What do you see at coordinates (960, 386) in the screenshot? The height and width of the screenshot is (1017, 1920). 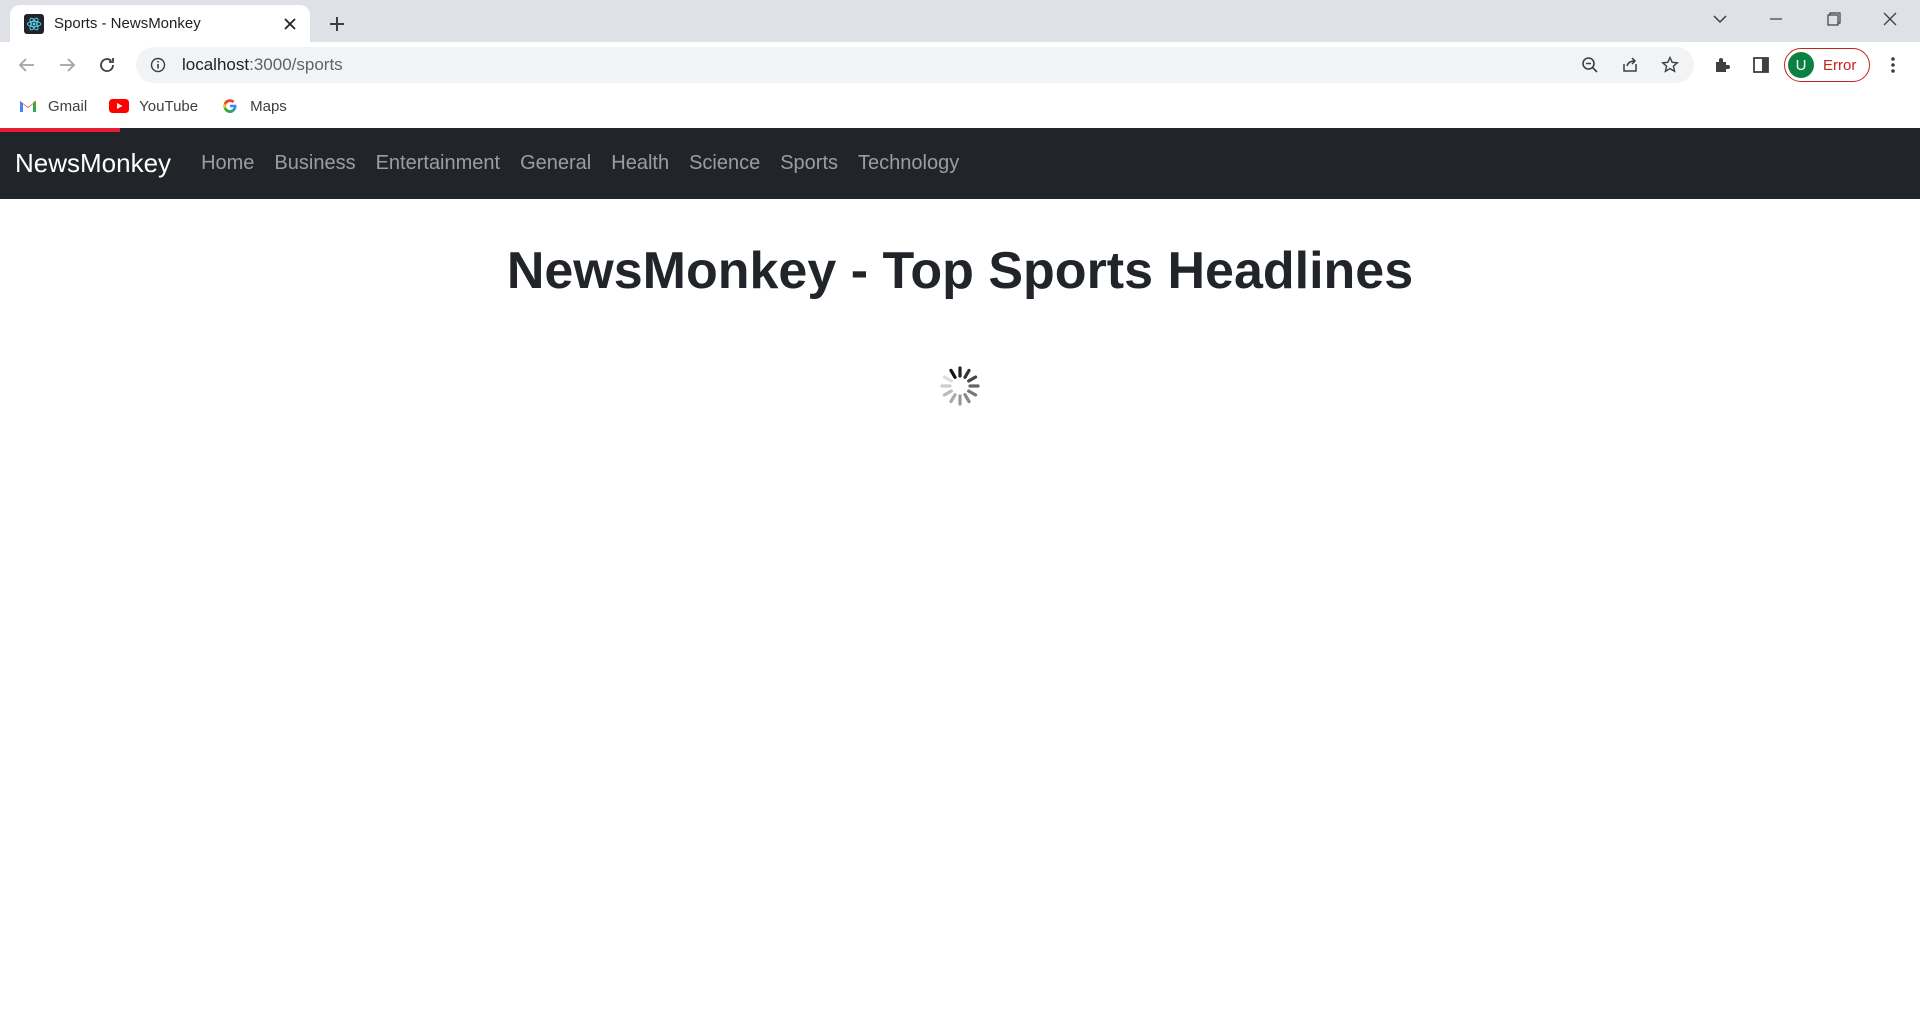 I see `loading-spinner-icon` at bounding box center [960, 386].